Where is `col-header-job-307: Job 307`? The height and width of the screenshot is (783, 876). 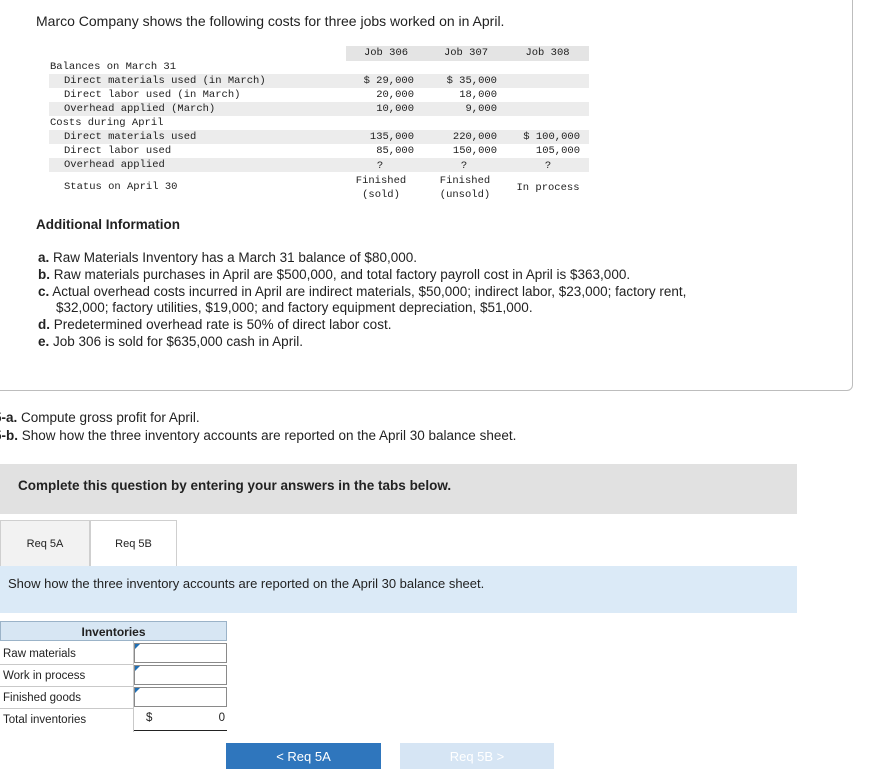 col-header-job-307: Job 307 is located at coordinates (466, 53).